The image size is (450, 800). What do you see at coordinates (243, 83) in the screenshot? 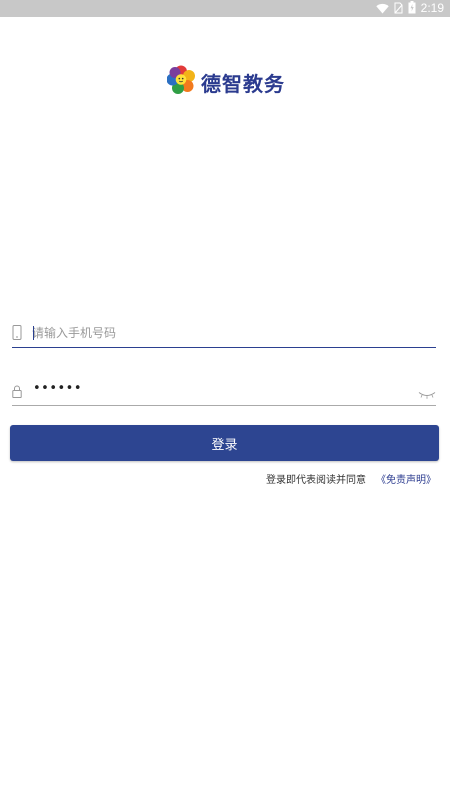
I see `app-name: 德智教务` at bounding box center [243, 83].